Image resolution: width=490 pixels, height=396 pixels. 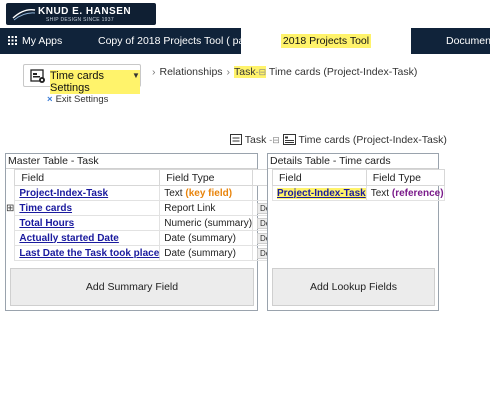 I want to click on my-apps-button: My Apps, so click(x=35, y=41).